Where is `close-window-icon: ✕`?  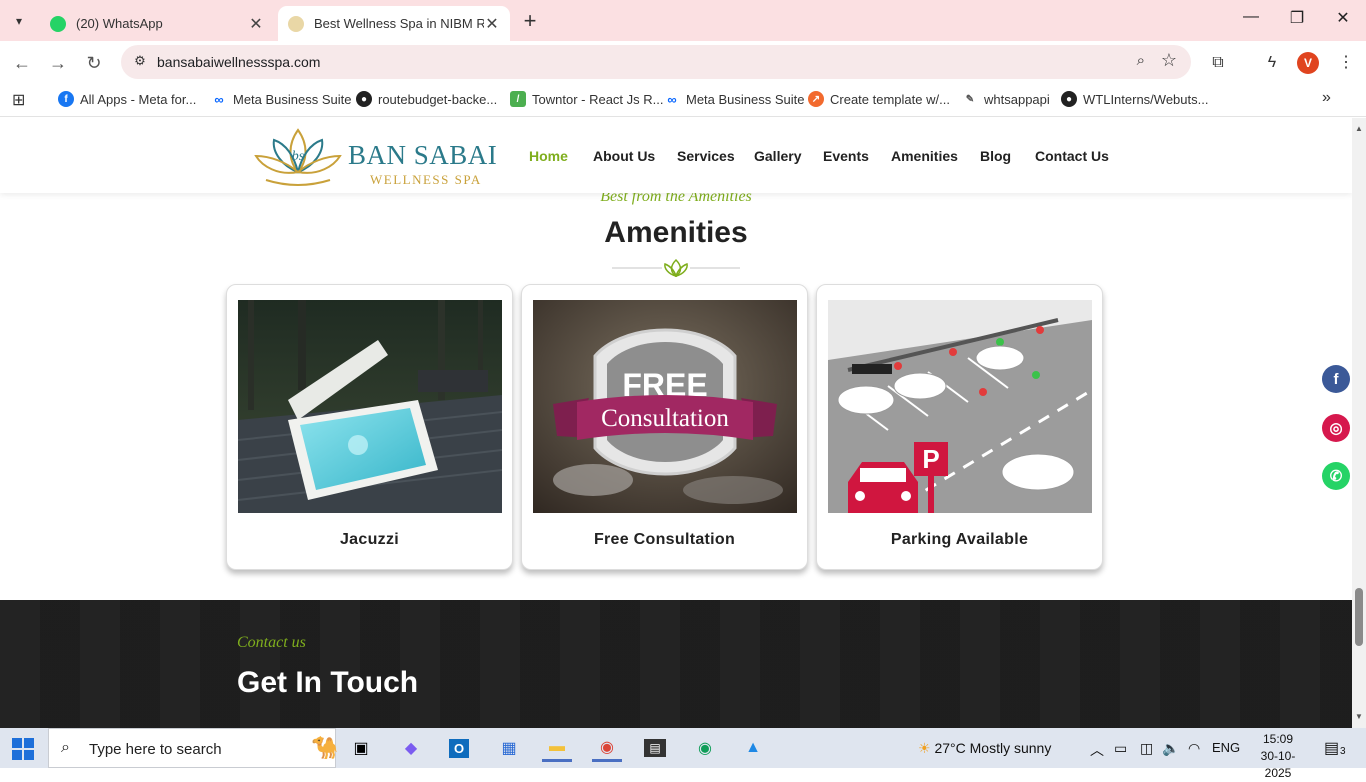
close-window-icon: ✕ is located at coordinates (1343, 18).